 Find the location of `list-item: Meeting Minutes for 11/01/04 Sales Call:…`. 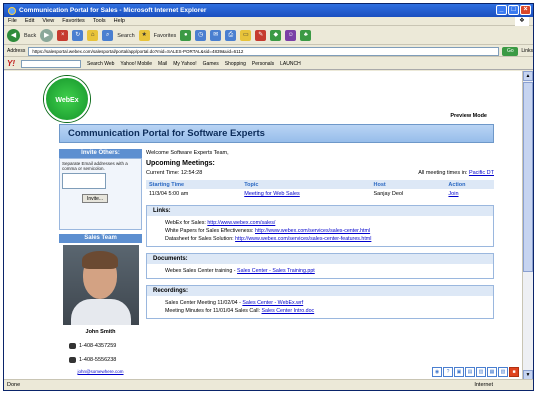

list-item: Meeting Minutes for 11/01/04 Sales Call:… is located at coordinates (327, 311).